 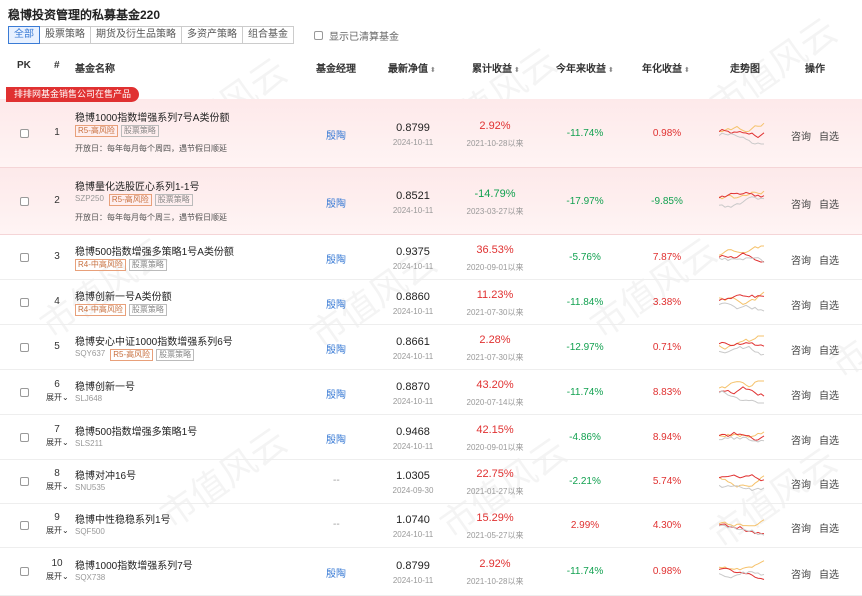 I want to click on tab-fof: 组合基金, so click(x=268, y=35).